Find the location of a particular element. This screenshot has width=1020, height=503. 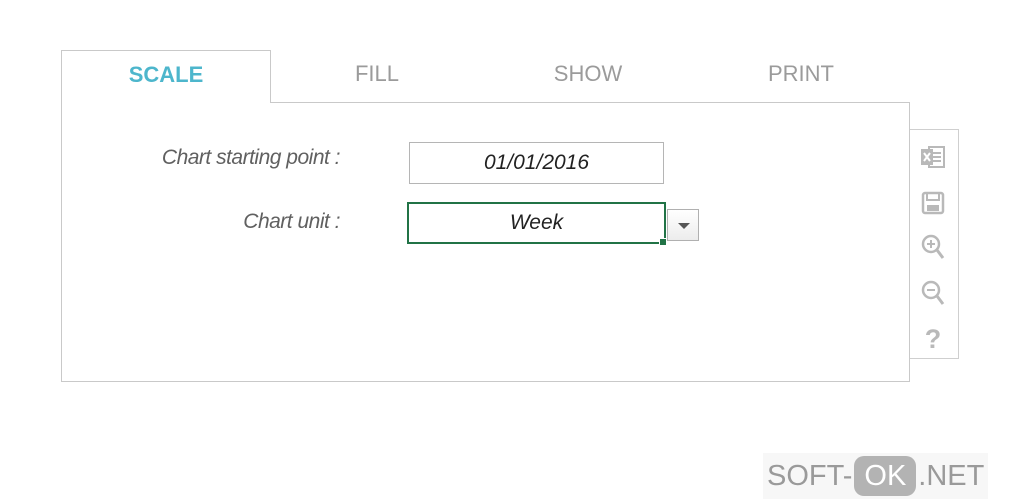

tab-fill: FILL is located at coordinates (377, 76).